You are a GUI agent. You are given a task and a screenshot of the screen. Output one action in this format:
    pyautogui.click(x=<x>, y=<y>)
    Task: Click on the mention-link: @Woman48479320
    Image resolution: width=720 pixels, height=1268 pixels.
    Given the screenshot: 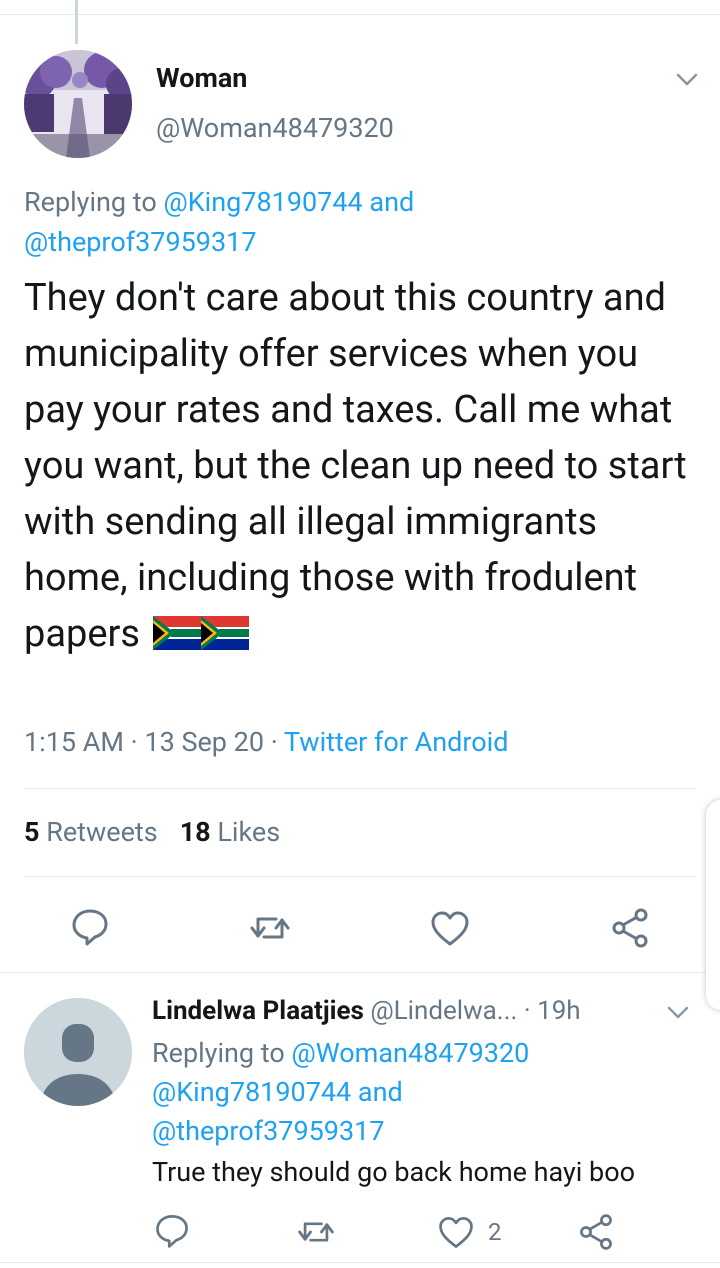 What is the action you would take?
    pyautogui.click(x=410, y=1053)
    